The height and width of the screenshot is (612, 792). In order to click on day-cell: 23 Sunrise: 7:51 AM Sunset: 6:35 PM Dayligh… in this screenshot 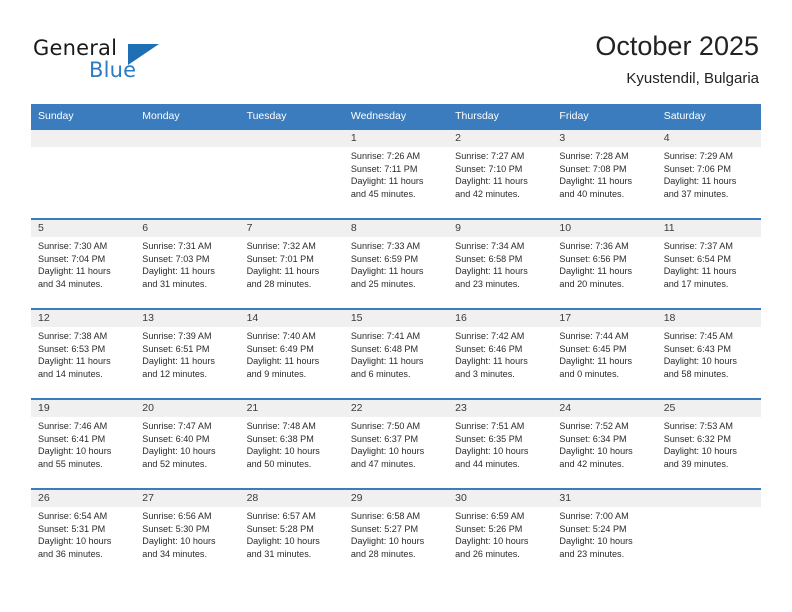, I will do `click(500, 443)`.